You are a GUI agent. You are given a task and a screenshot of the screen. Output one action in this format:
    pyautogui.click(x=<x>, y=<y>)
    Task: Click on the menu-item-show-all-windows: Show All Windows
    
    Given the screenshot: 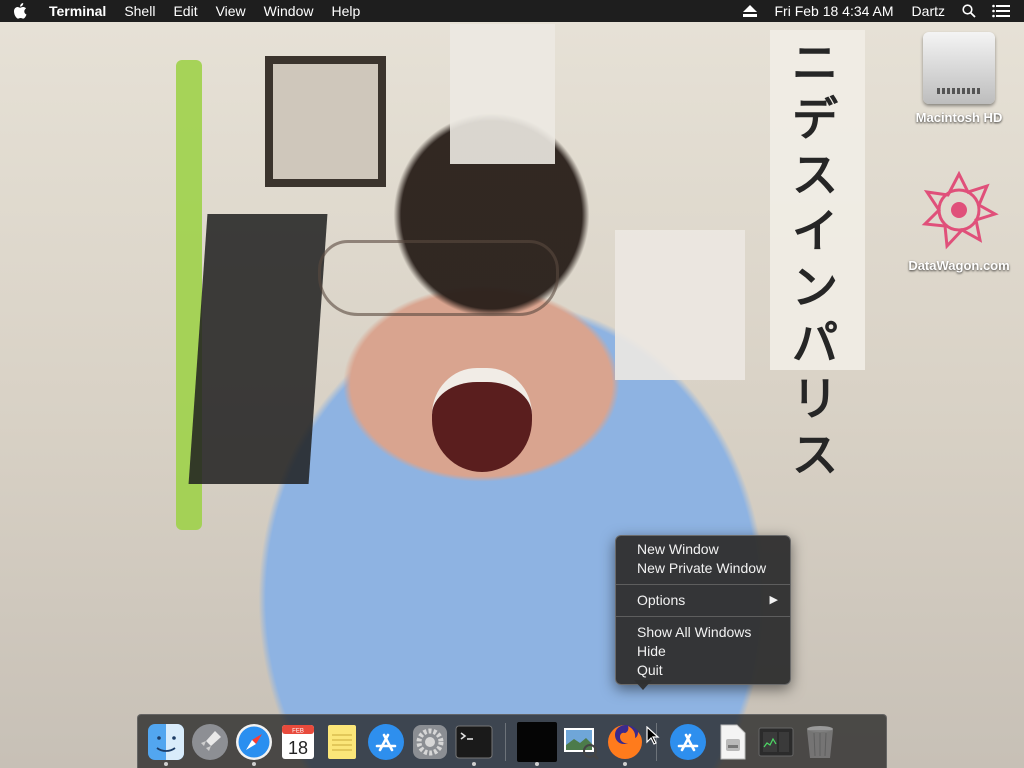 What is the action you would take?
    pyautogui.click(x=703, y=632)
    